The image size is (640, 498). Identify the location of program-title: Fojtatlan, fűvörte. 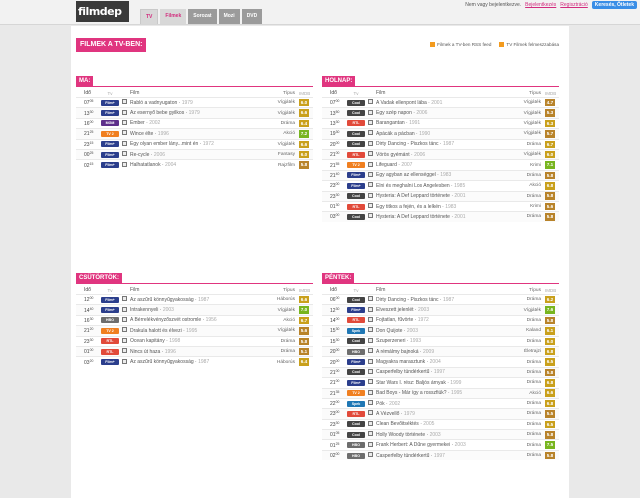
(394, 320).